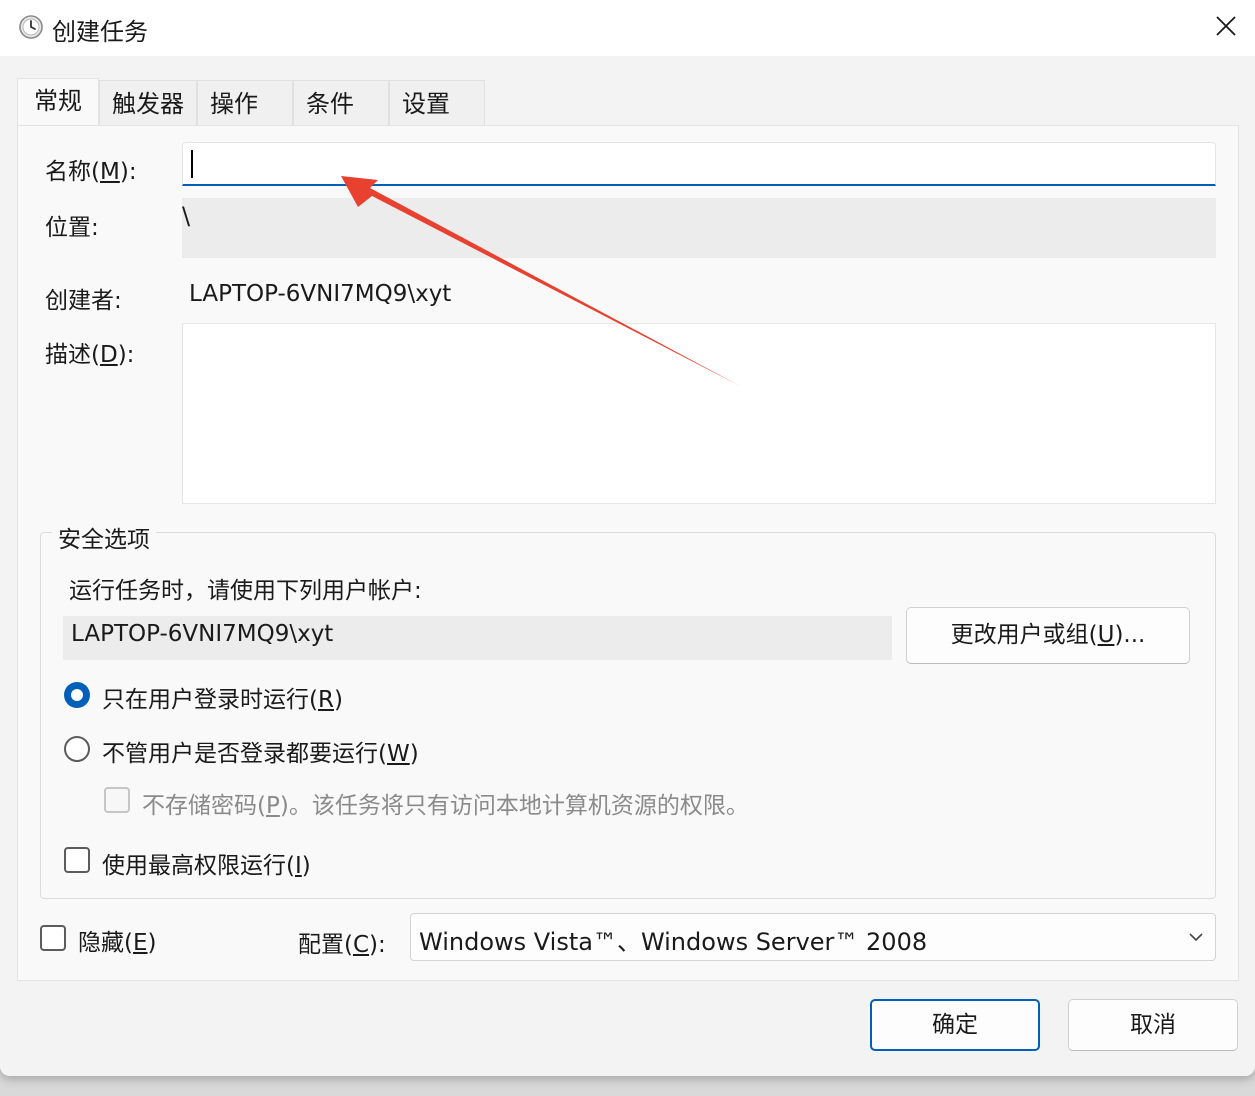  Describe the element at coordinates (72, 228) in the screenshot. I see `location-label: 位置:` at that location.